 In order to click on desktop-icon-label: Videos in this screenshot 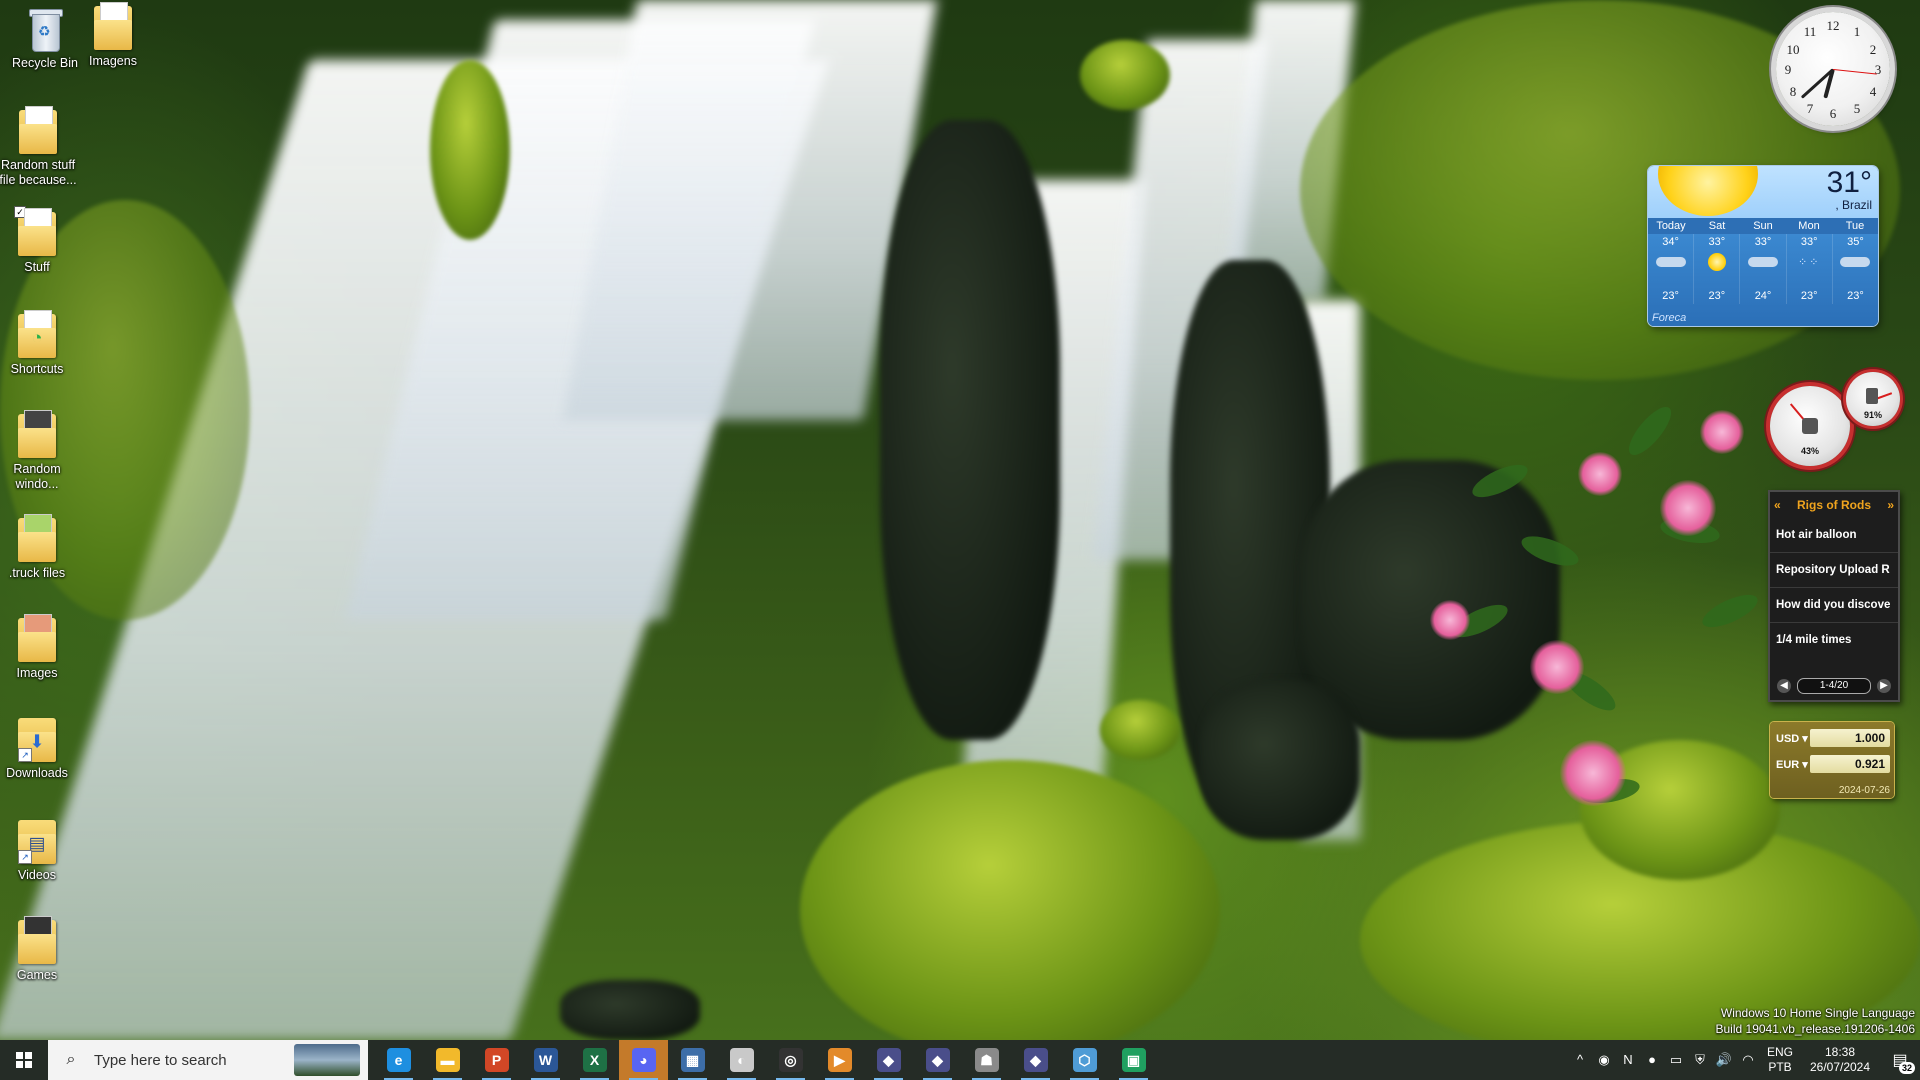, I will do `click(37, 875)`.